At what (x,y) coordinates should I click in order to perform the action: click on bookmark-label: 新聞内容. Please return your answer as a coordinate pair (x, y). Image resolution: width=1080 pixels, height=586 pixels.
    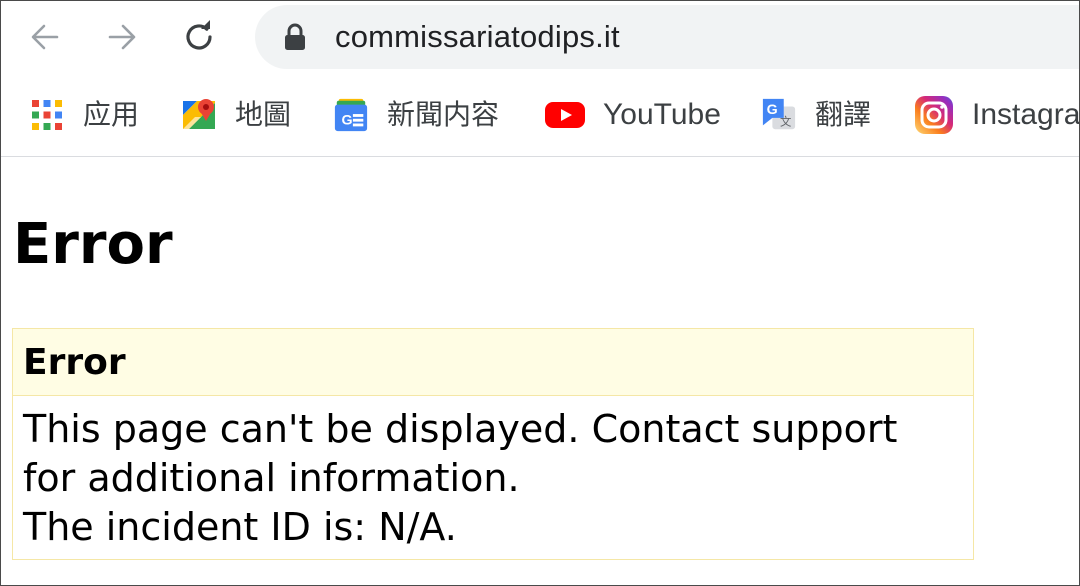
    Looking at the image, I should click on (443, 114).